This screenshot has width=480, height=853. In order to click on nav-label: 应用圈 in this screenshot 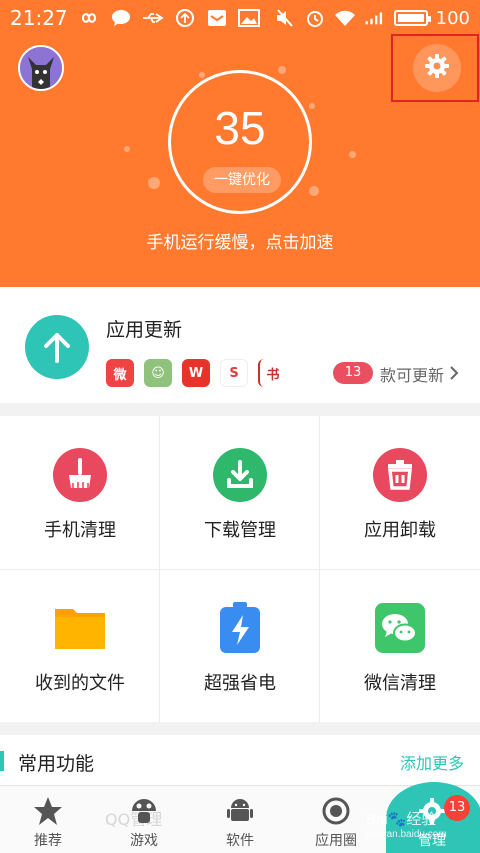, I will do `click(336, 841)`.